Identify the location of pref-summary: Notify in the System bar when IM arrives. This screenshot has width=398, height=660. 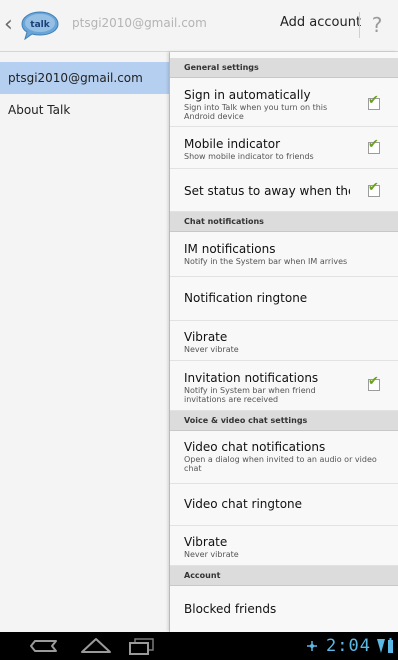
(266, 261).